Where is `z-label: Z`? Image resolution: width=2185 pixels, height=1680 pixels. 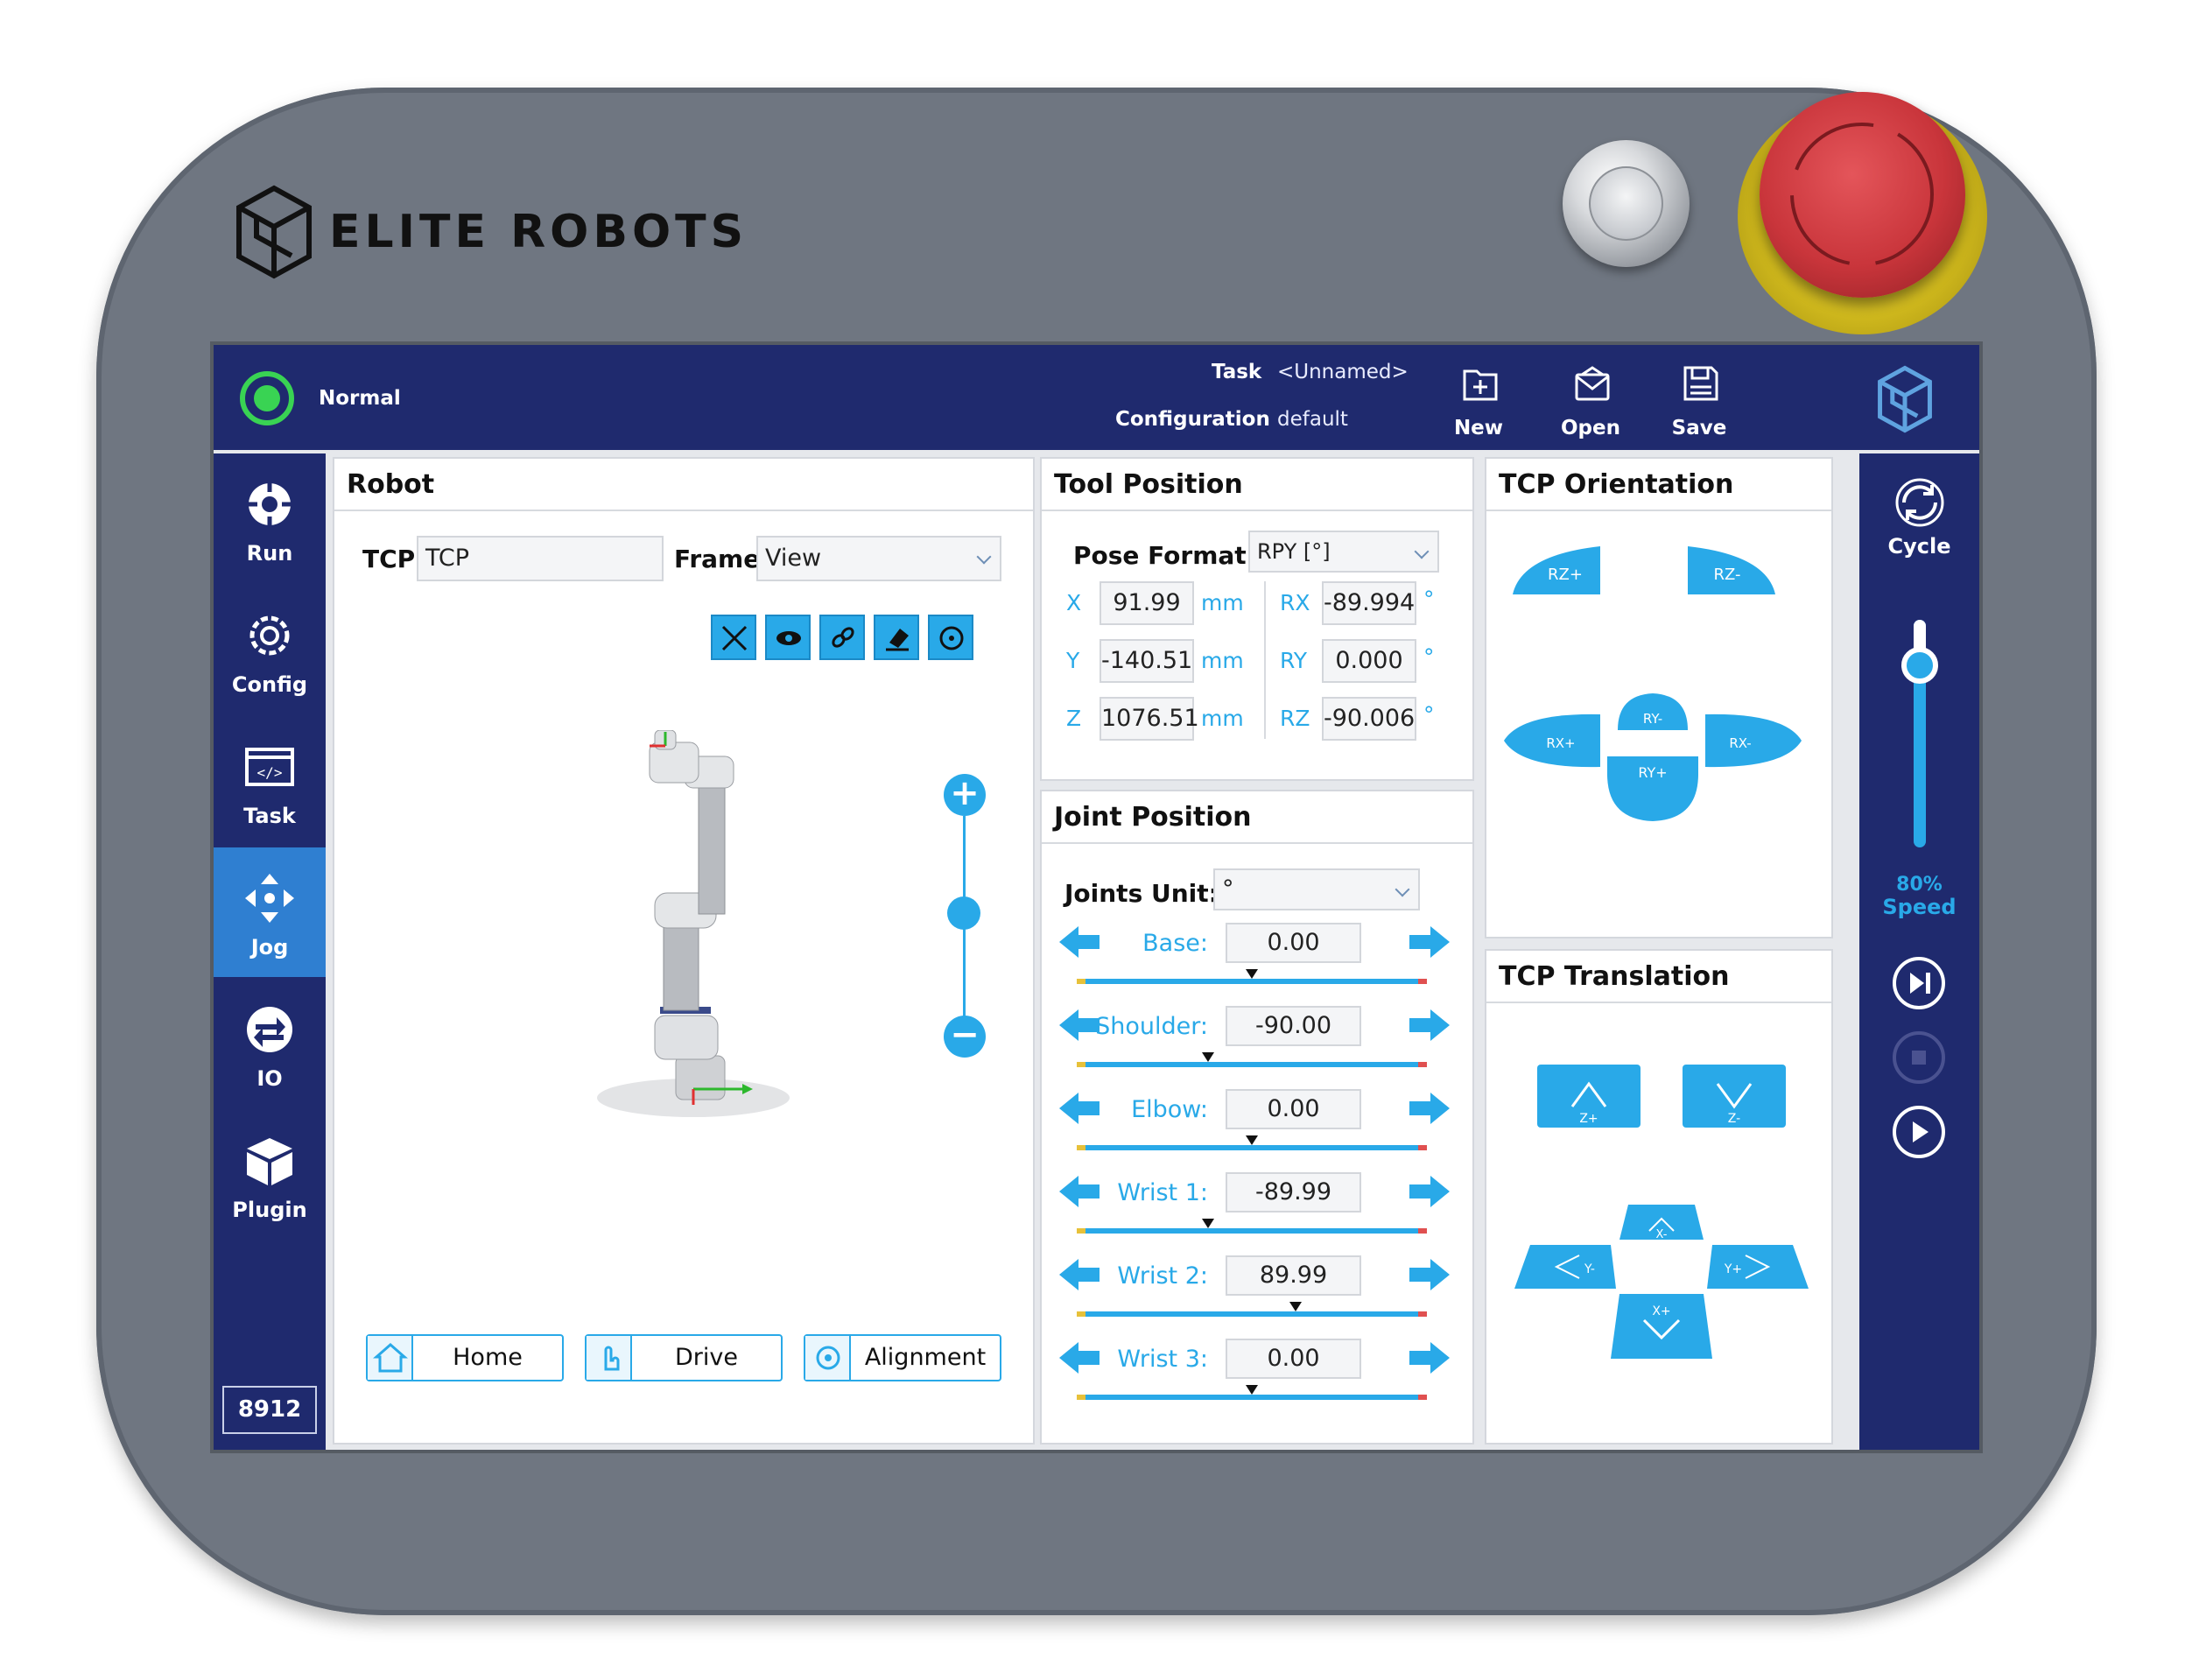
z-label: Z is located at coordinates (1074, 718).